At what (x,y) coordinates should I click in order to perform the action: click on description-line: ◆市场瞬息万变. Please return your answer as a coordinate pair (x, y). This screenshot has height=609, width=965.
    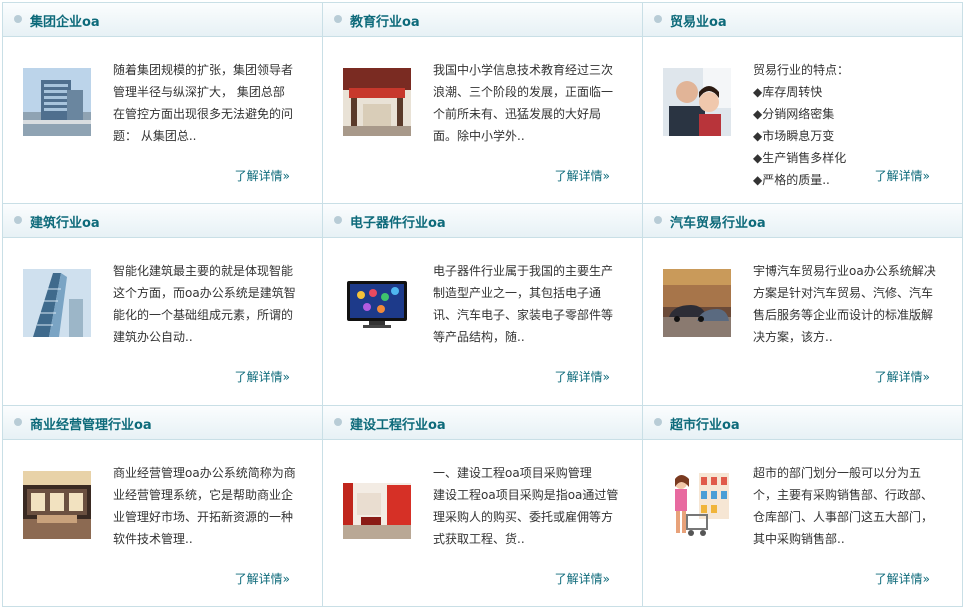
    Looking at the image, I should click on (794, 136).